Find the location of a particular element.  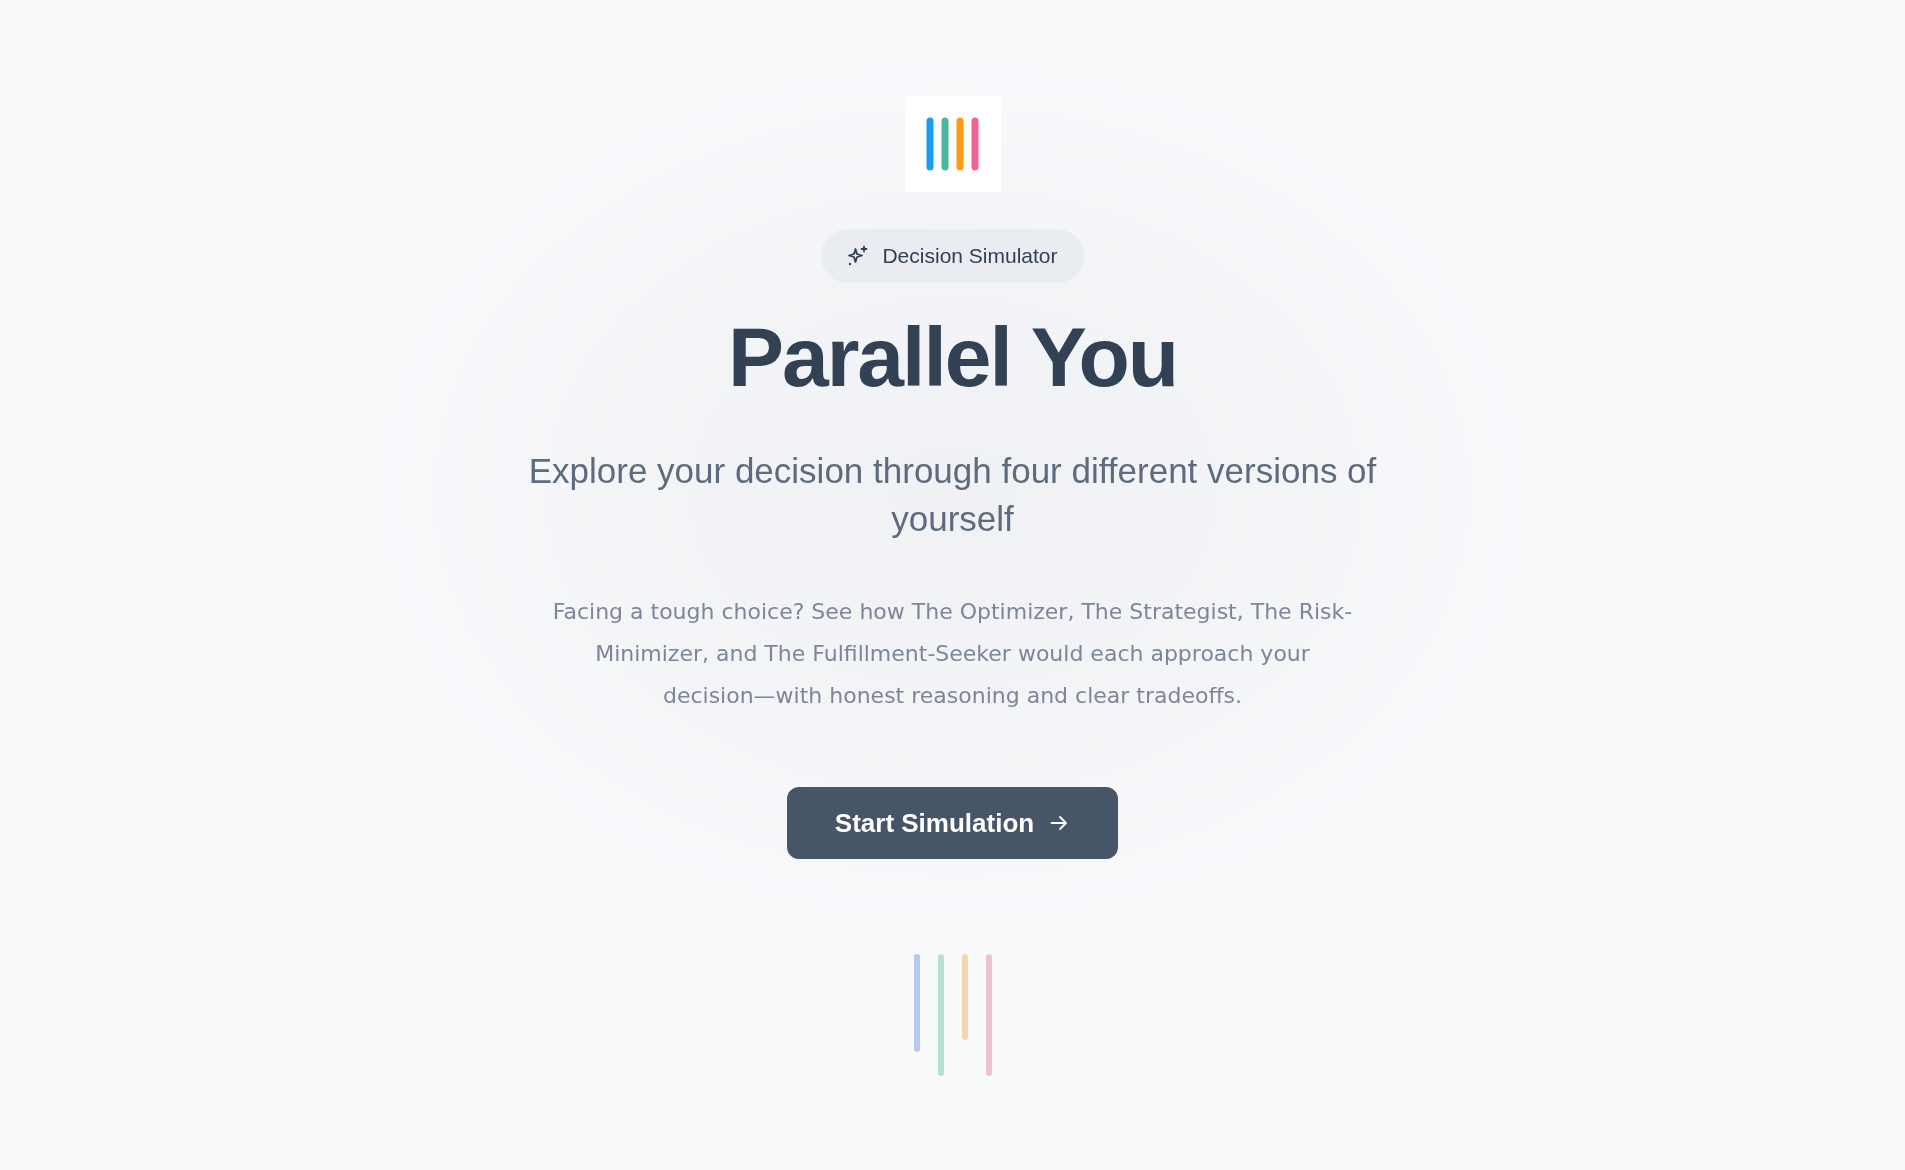

arrow-right-icon is located at coordinates (1059, 823).